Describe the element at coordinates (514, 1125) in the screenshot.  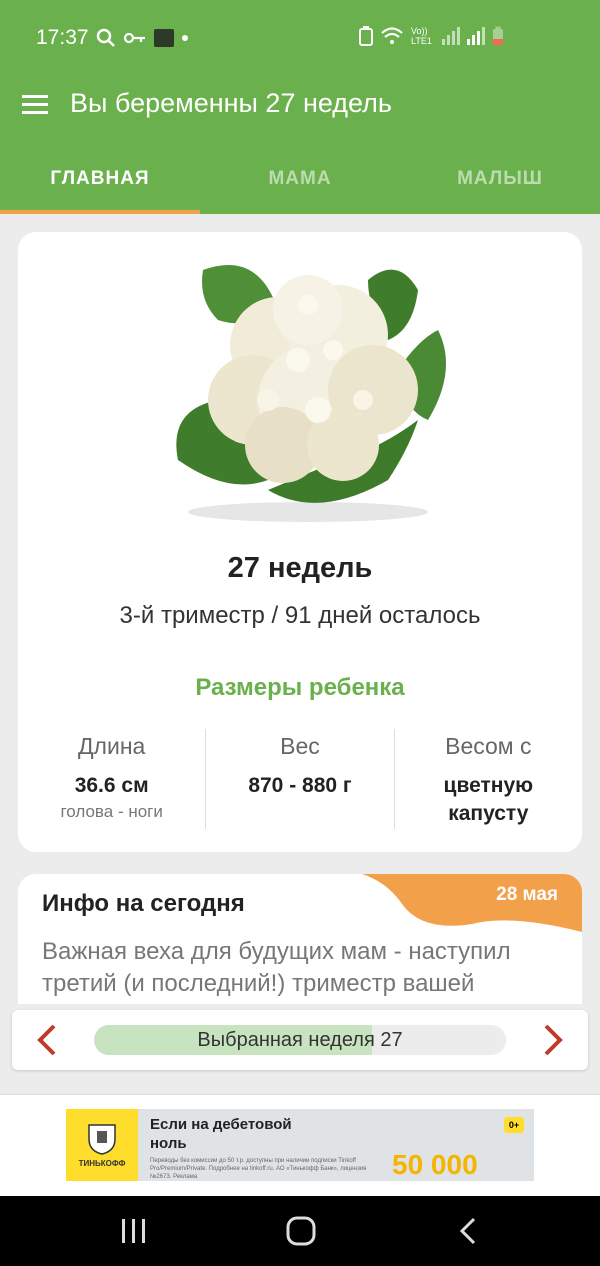
I see `ad-age-rating: 0+` at that location.